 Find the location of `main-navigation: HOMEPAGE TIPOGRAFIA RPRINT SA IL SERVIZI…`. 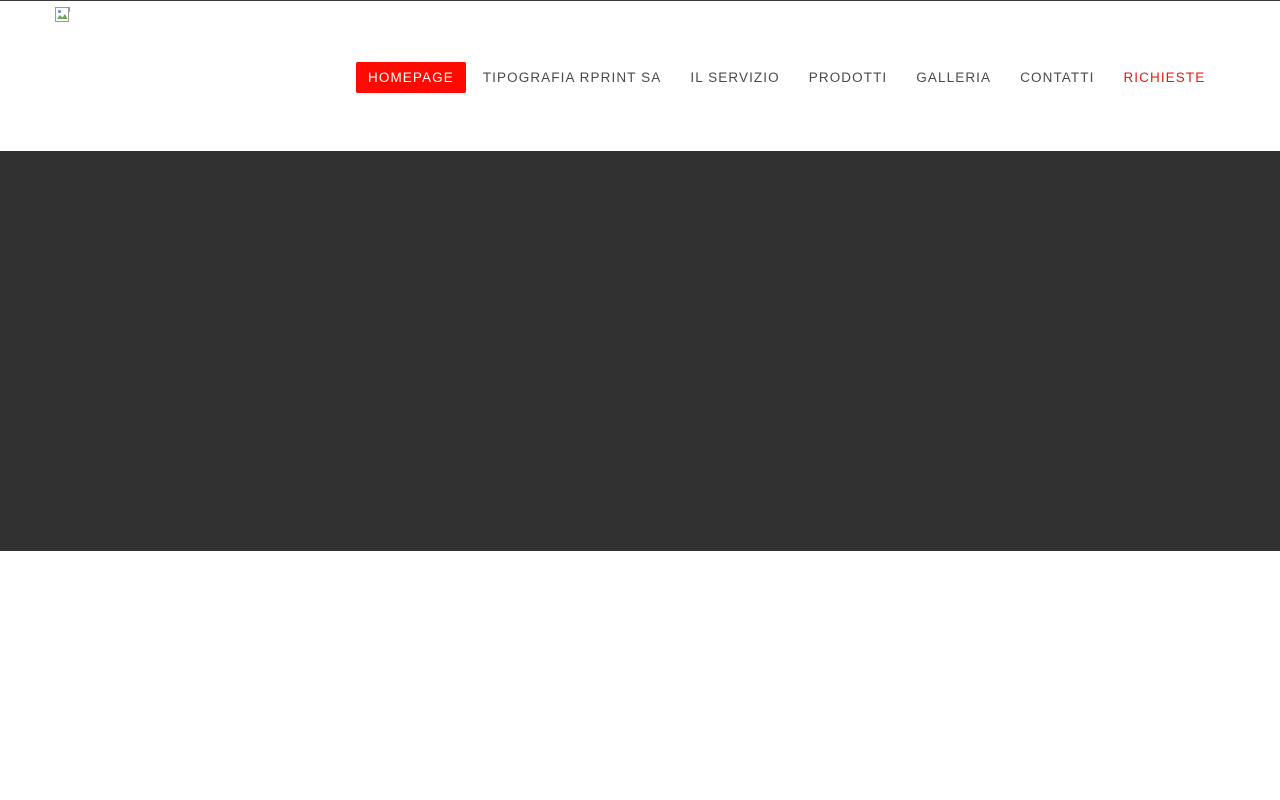

main-navigation: HOMEPAGE TIPOGRAFIA RPRINT SA IL SERVIZI… is located at coordinates (789, 77).